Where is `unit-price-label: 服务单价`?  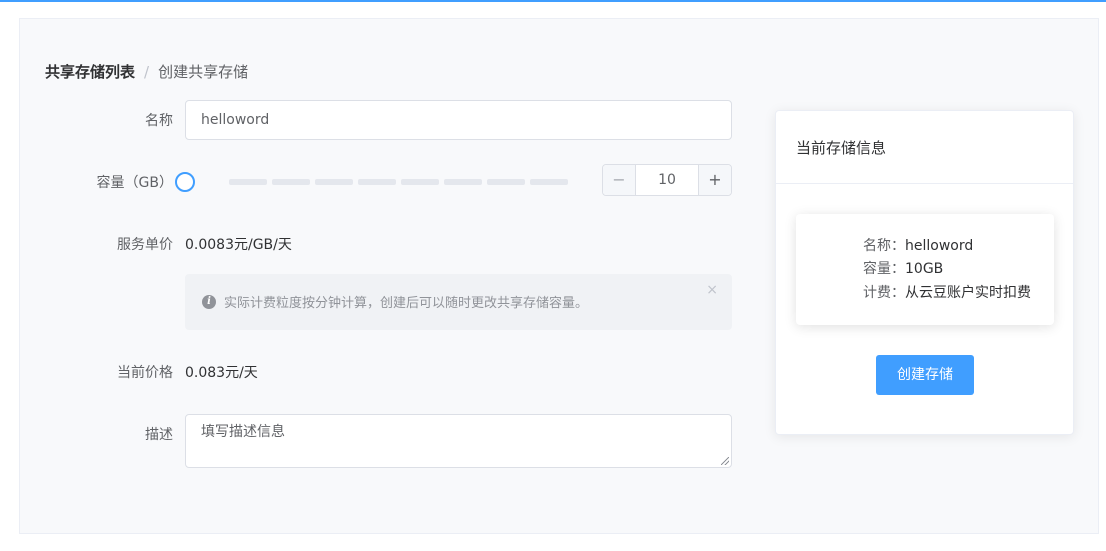 unit-price-label: 服务单价 is located at coordinates (145, 245).